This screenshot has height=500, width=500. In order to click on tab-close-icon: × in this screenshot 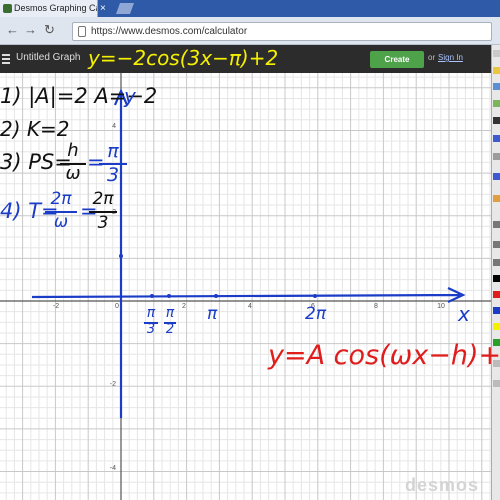, I will do `click(103, 8)`.